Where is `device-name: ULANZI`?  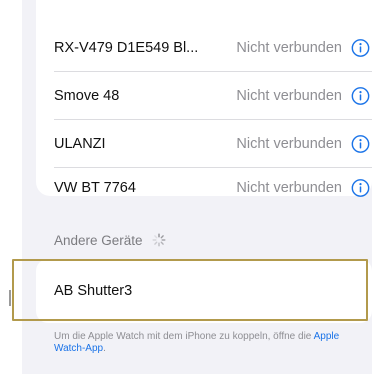
device-name: ULANZI is located at coordinates (80, 144).